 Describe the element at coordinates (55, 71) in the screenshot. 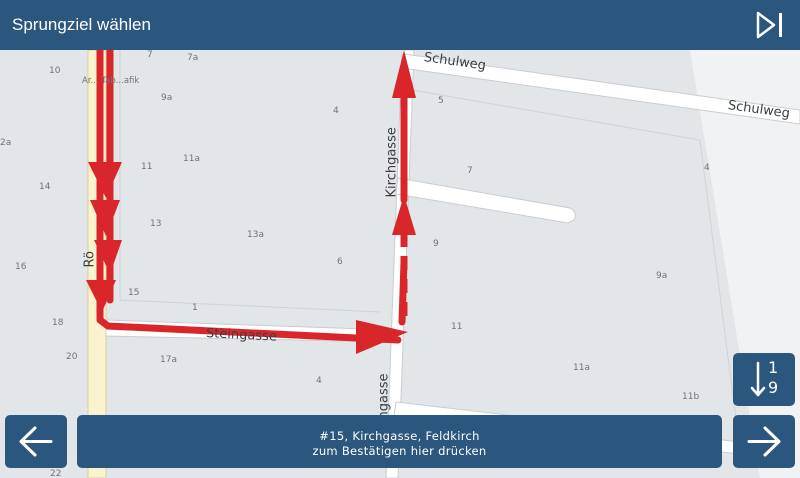

I see `house-number: 10` at that location.